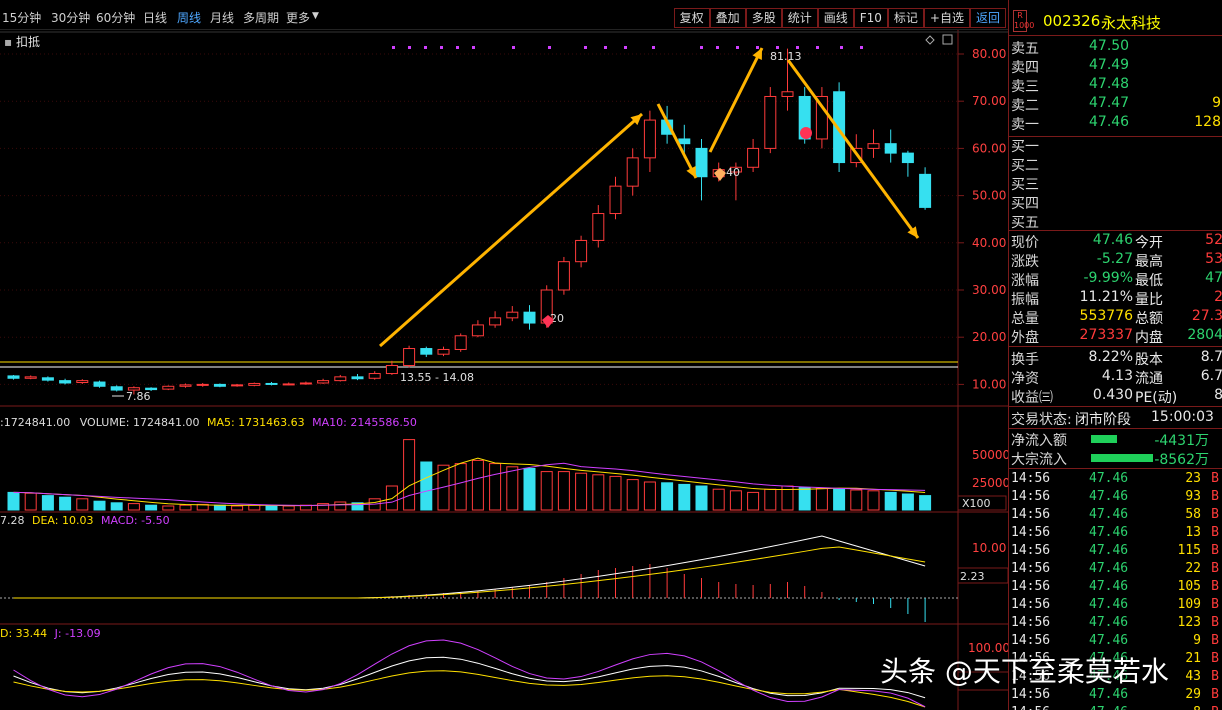  What do you see at coordinates (1115, 22) in the screenshot?
I see `stock-header: R 1000 002326 永太科技` at bounding box center [1115, 22].